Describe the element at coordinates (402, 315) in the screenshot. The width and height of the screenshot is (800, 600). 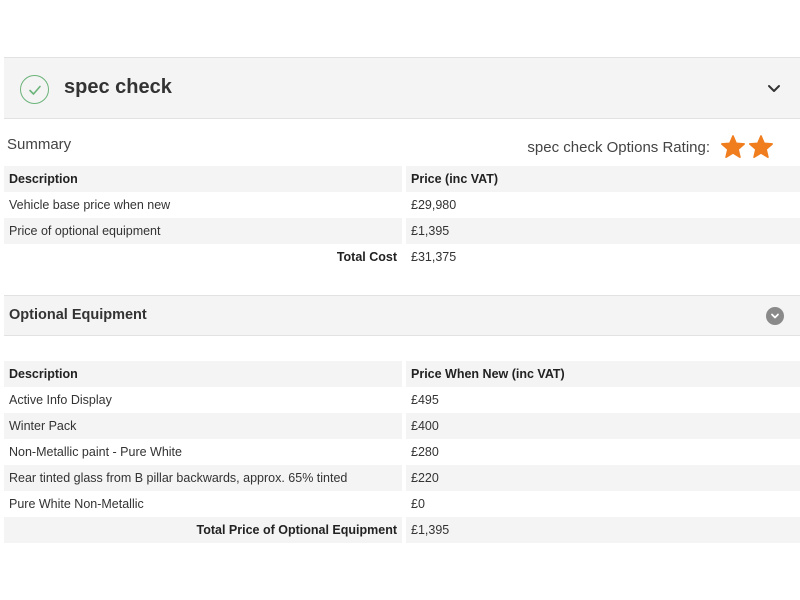
I see `optional-equipment-header: Optional Equipment` at that location.